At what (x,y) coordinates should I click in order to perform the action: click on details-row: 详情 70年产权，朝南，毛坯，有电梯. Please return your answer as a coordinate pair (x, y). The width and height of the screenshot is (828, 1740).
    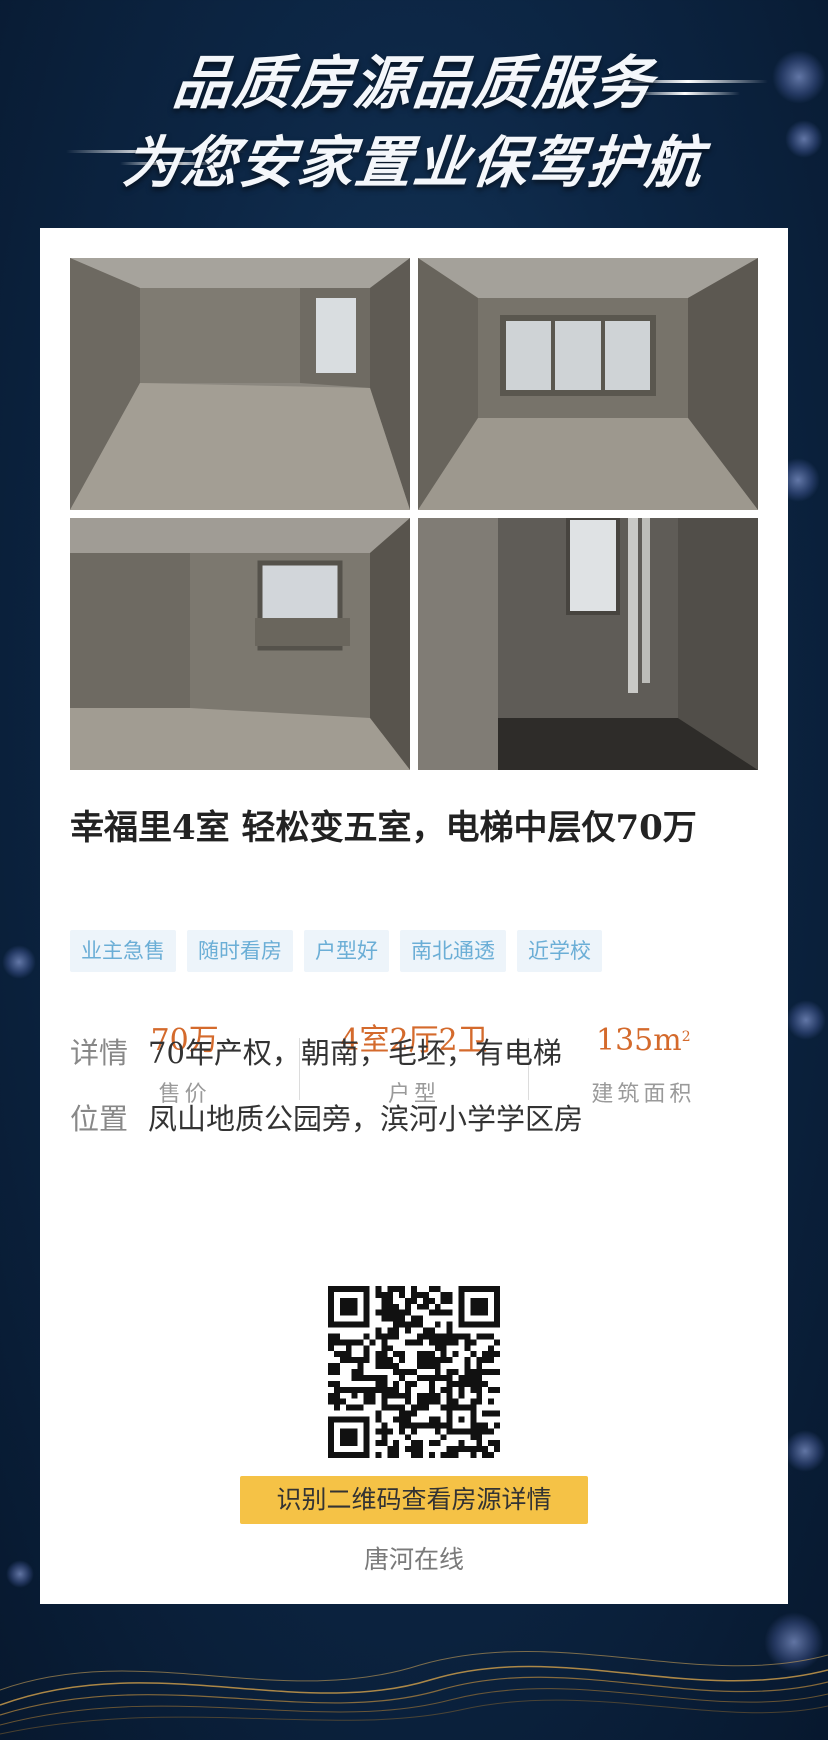
    Looking at the image, I should click on (316, 1051).